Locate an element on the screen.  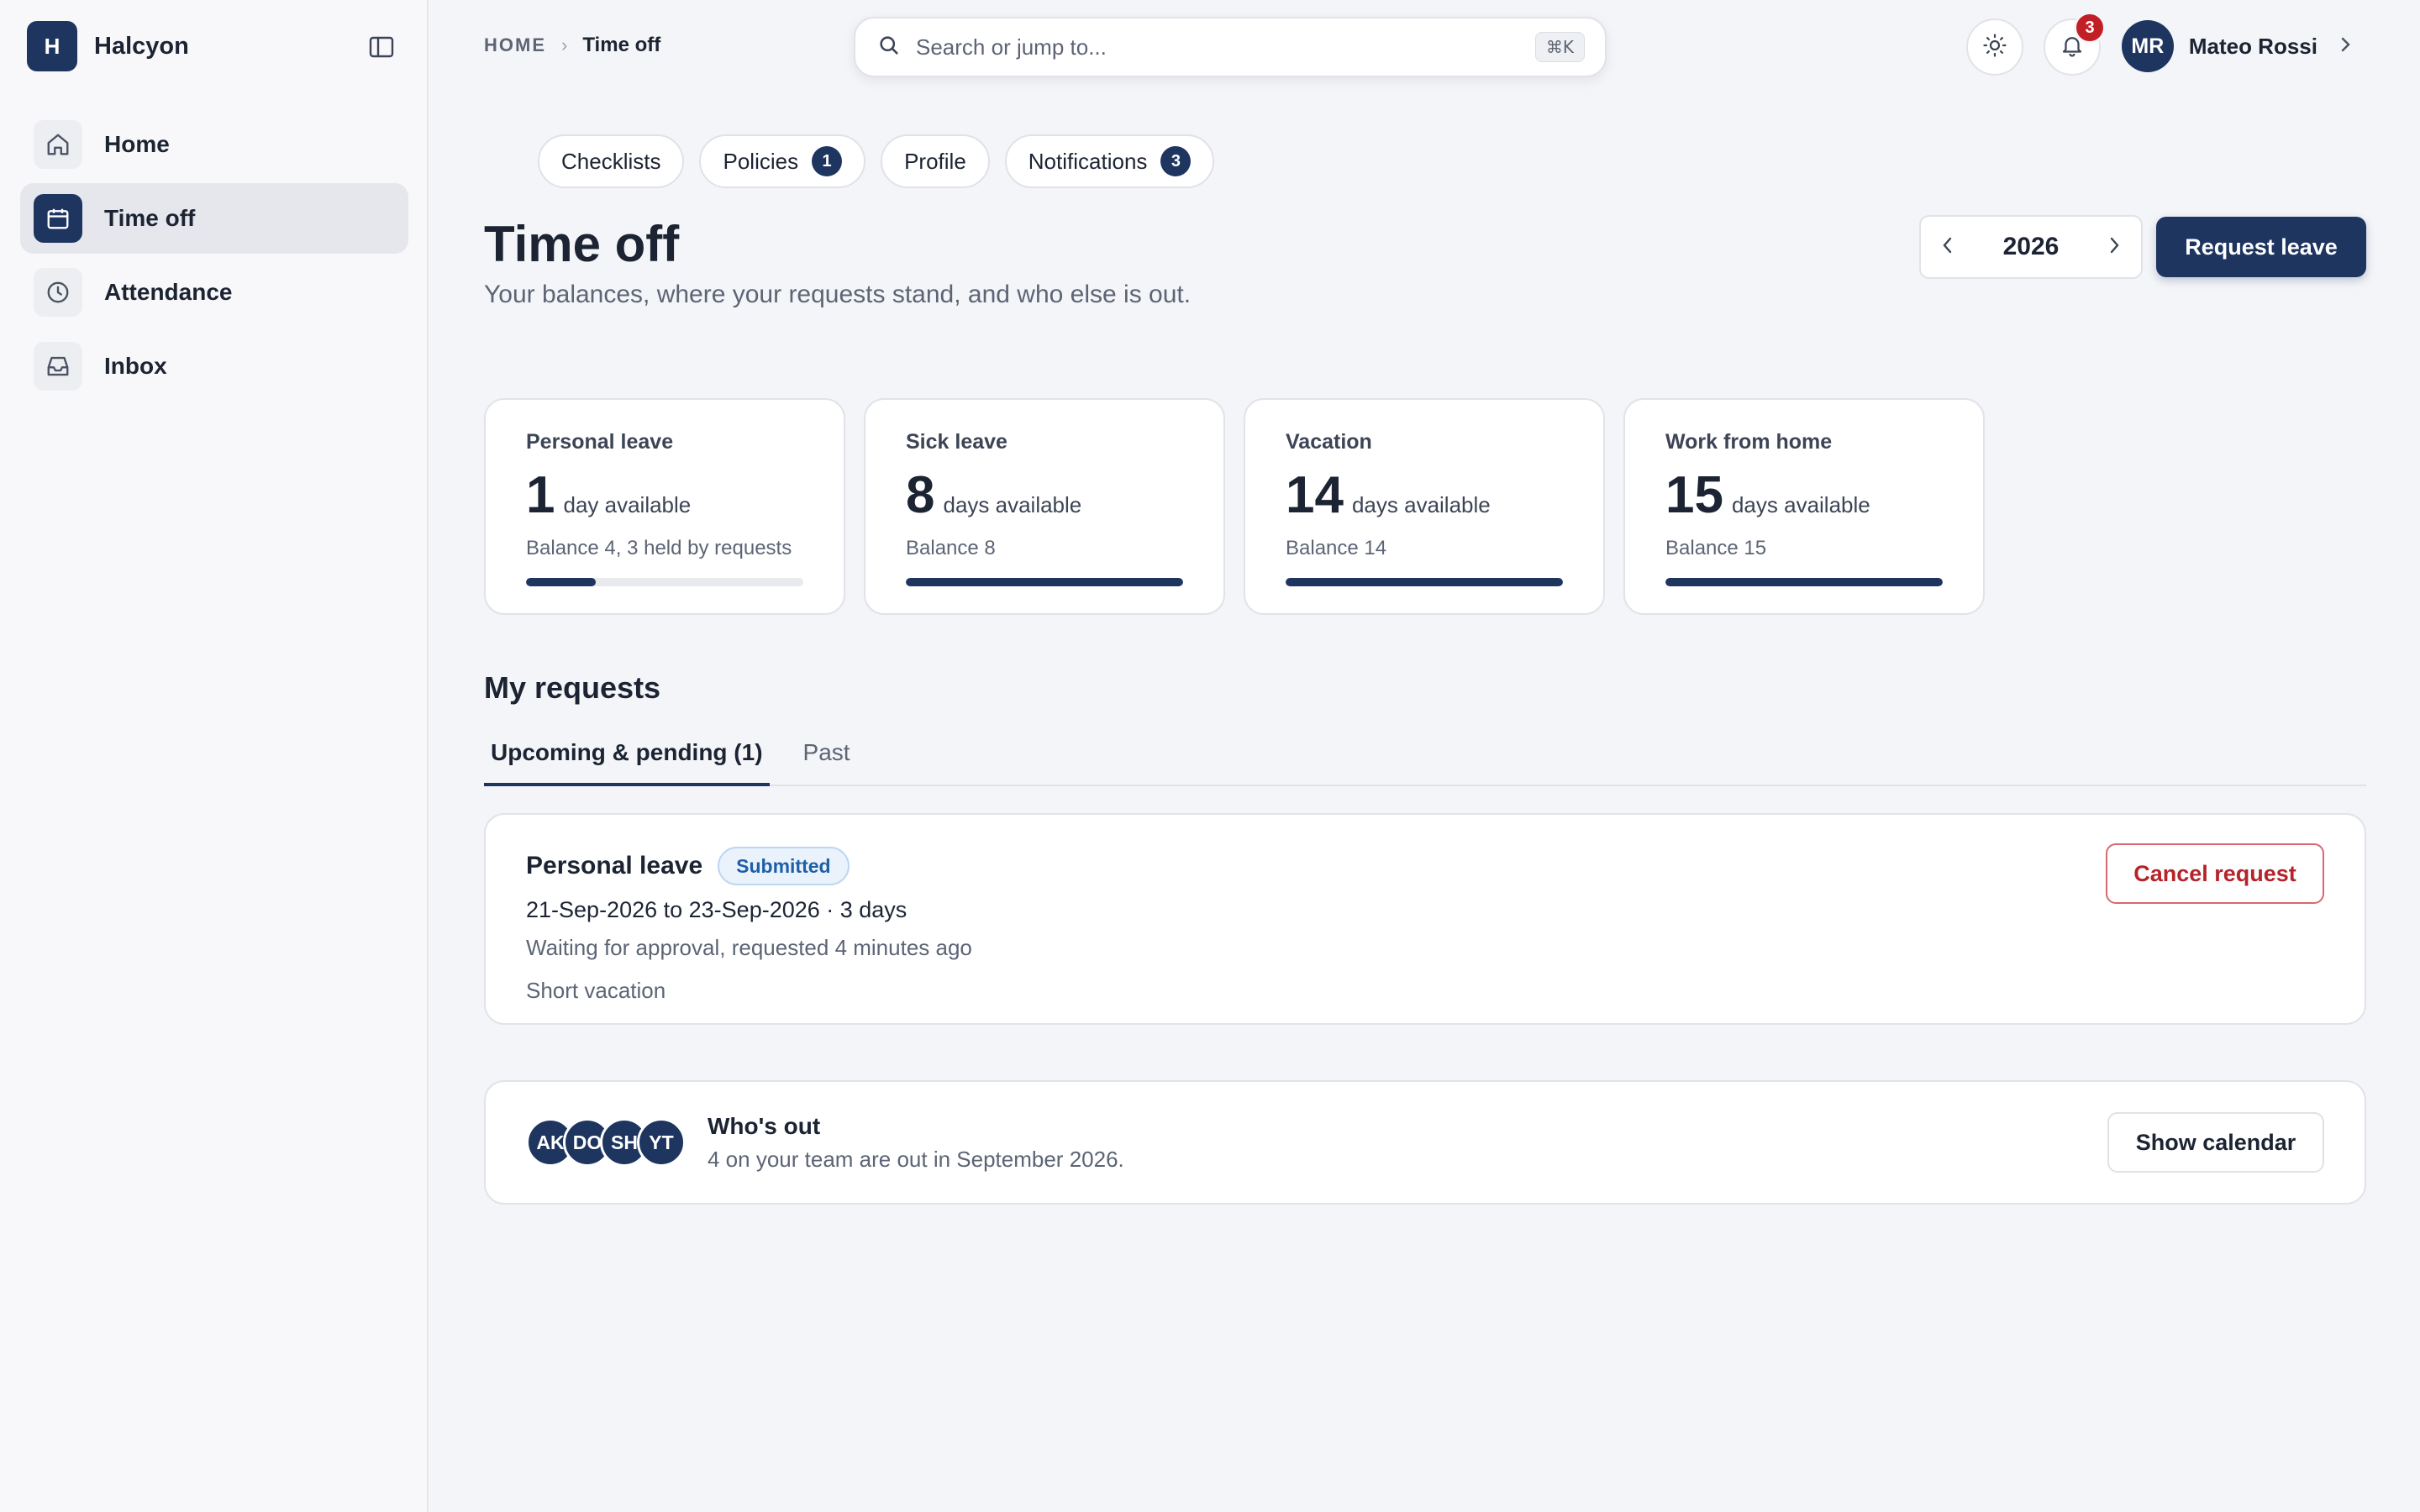
cancel-request-button: Cancel request is located at coordinates (2215, 873).